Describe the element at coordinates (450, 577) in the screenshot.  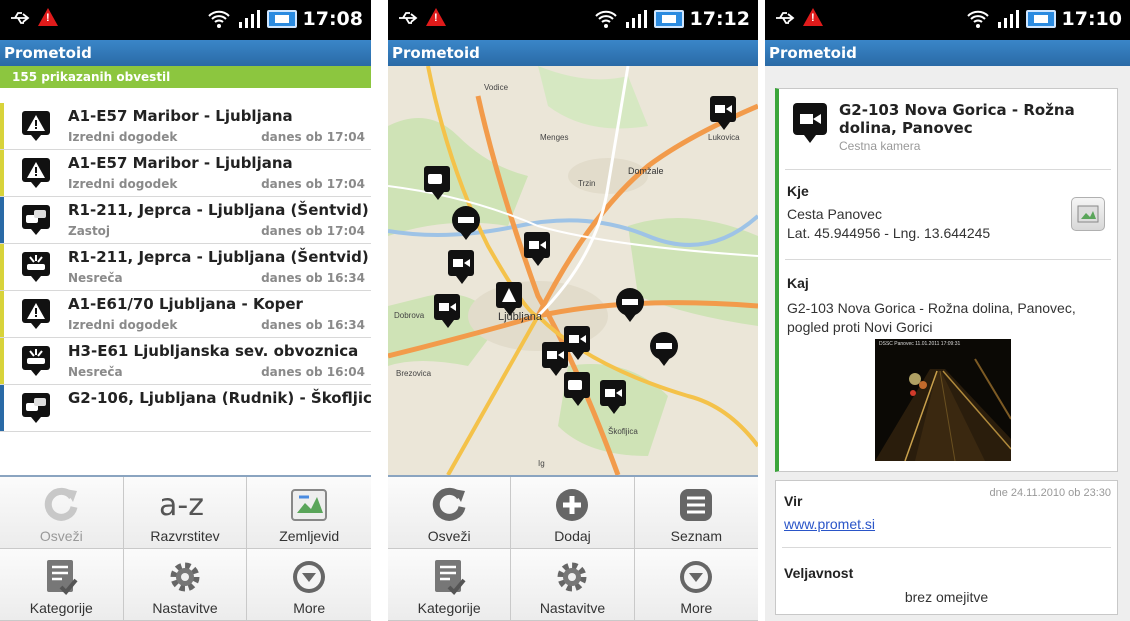
I see `checklist-icon` at that location.